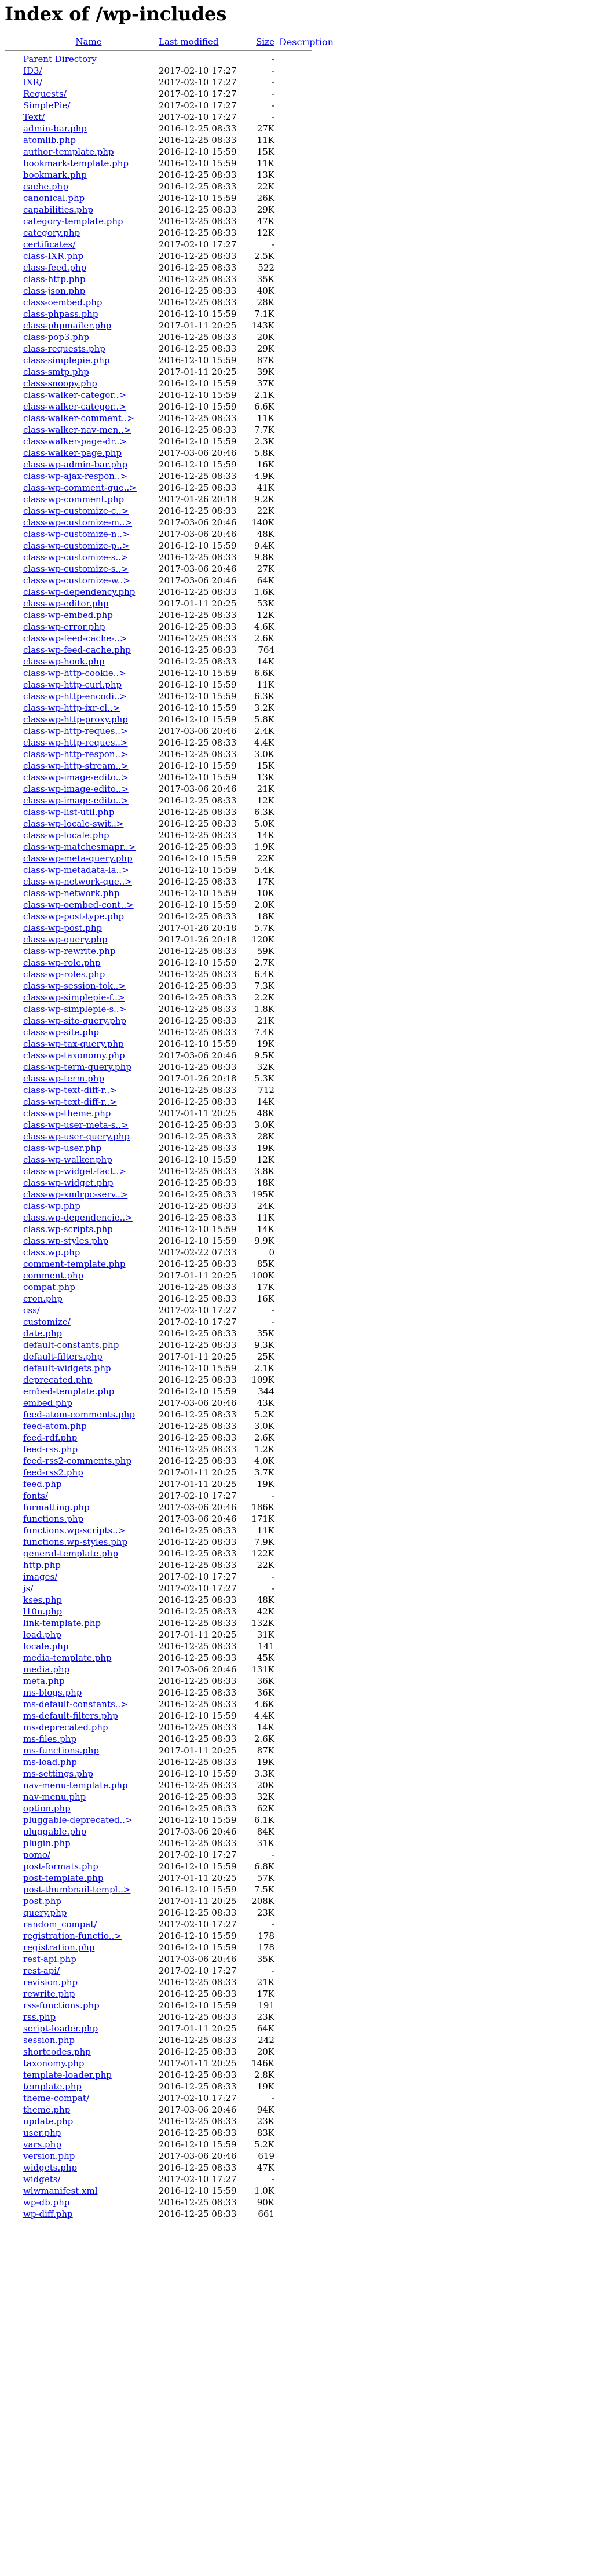 Image resolution: width=593 pixels, height=2576 pixels. What do you see at coordinates (76, 557) in the screenshot?
I see `file-link: class-wp-customize-s..>` at bounding box center [76, 557].